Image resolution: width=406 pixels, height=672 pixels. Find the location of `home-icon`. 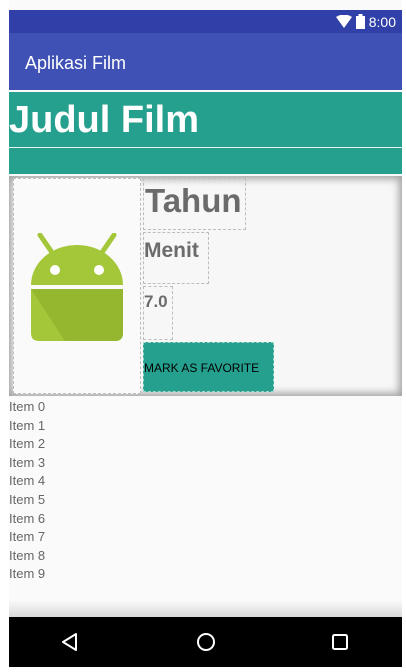

home-icon is located at coordinates (206, 642).